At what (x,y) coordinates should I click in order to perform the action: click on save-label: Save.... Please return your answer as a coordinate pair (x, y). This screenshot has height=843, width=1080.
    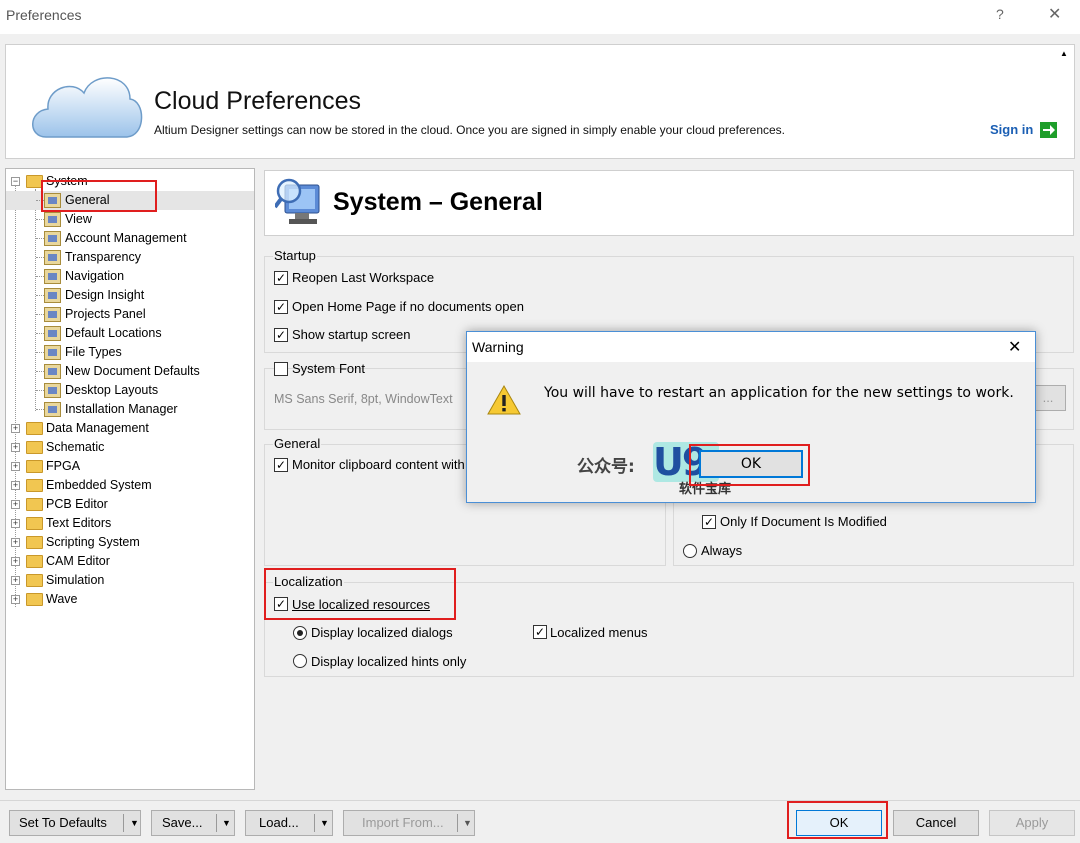
    Looking at the image, I should click on (182, 822).